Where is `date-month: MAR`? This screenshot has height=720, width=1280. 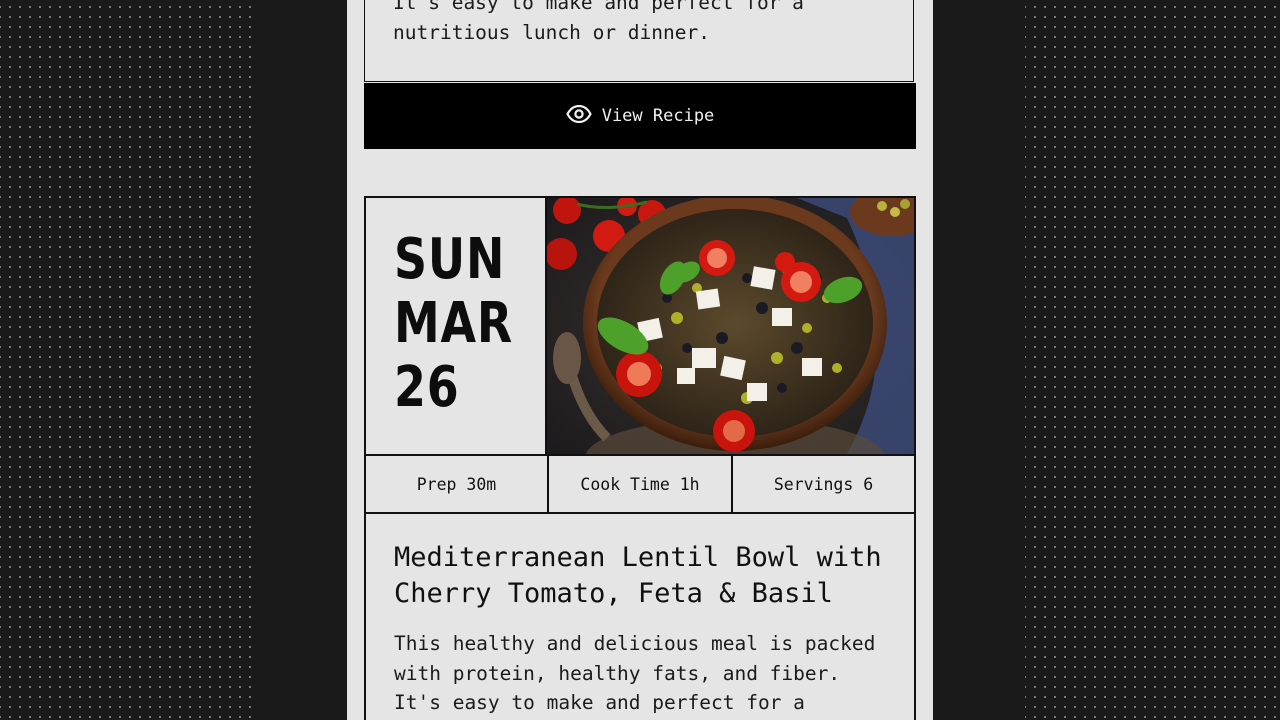 date-month: MAR is located at coordinates (454, 323).